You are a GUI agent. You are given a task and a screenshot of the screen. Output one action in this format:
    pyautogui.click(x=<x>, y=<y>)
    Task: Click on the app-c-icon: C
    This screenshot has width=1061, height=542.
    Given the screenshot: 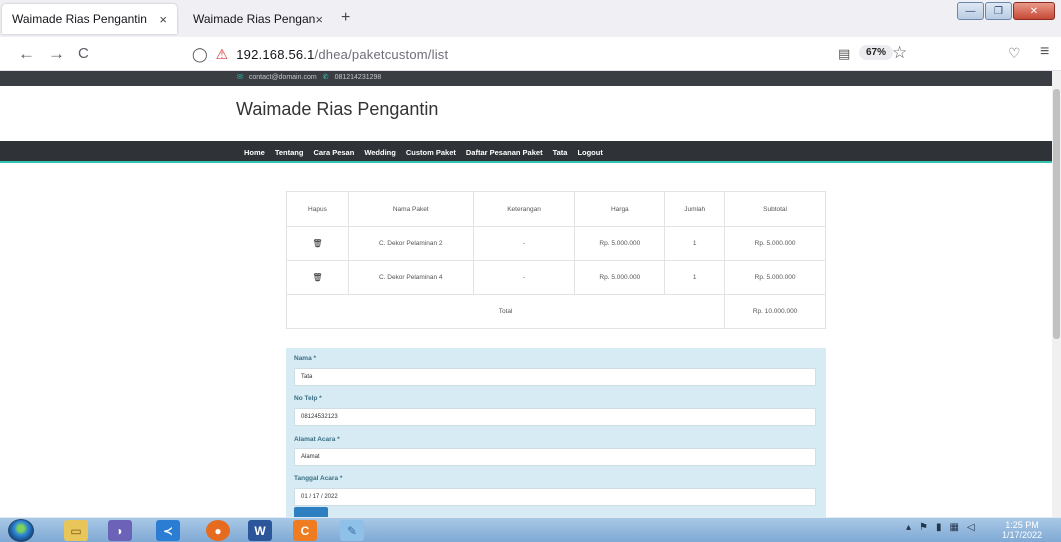 What is the action you would take?
    pyautogui.click(x=305, y=530)
    